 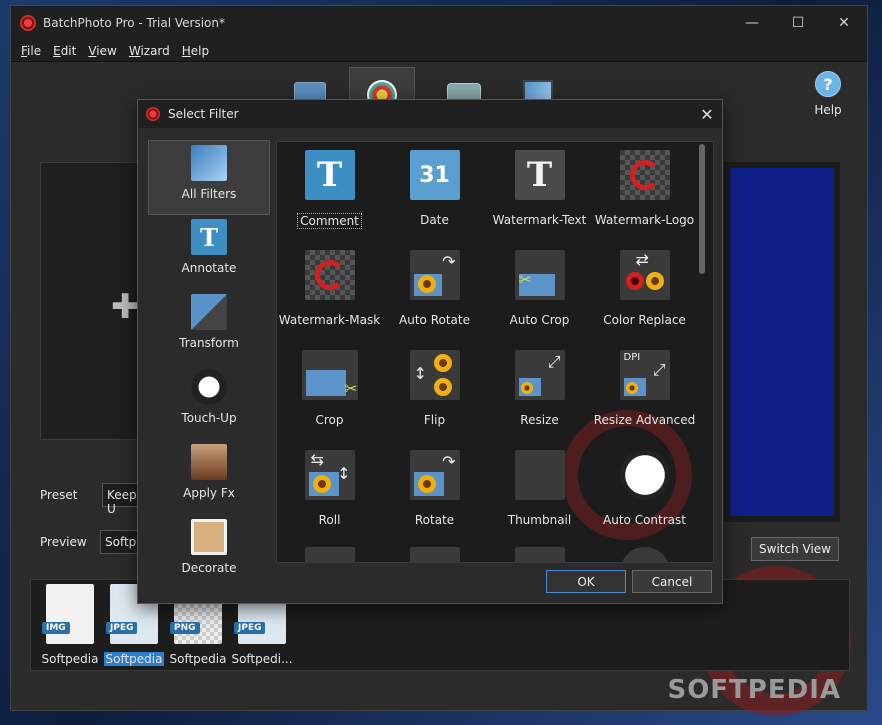 I want to click on filter-label: Auto Contrast, so click(x=644, y=520).